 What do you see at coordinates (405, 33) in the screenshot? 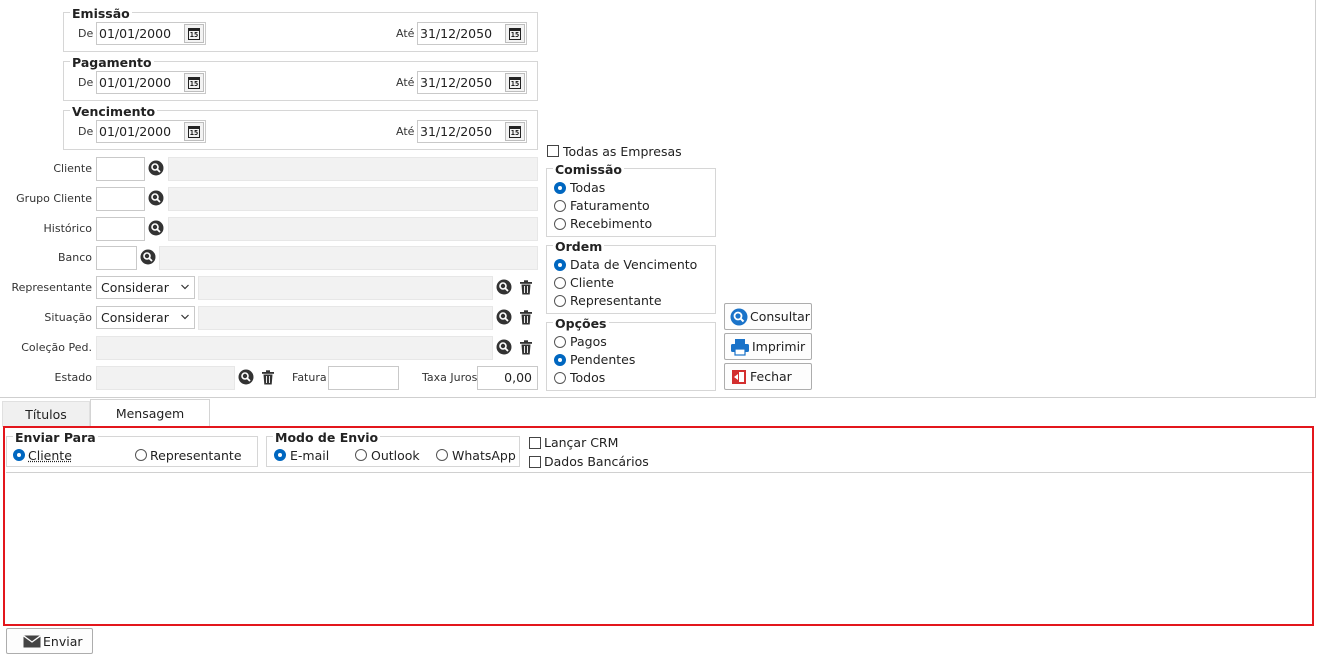
I see `emissao-ate-label: Até` at bounding box center [405, 33].